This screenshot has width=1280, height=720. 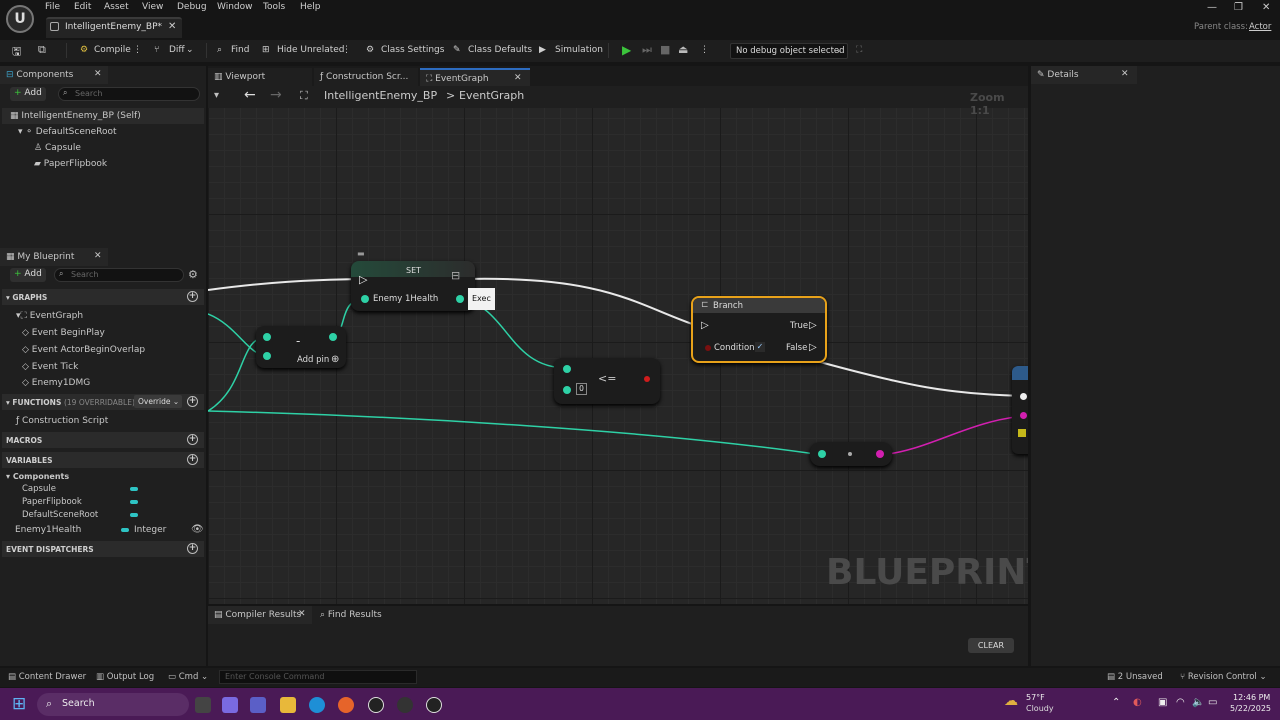 What do you see at coordinates (137, 50) in the screenshot?
I see `compile-options-icon: ⋮` at bounding box center [137, 50].